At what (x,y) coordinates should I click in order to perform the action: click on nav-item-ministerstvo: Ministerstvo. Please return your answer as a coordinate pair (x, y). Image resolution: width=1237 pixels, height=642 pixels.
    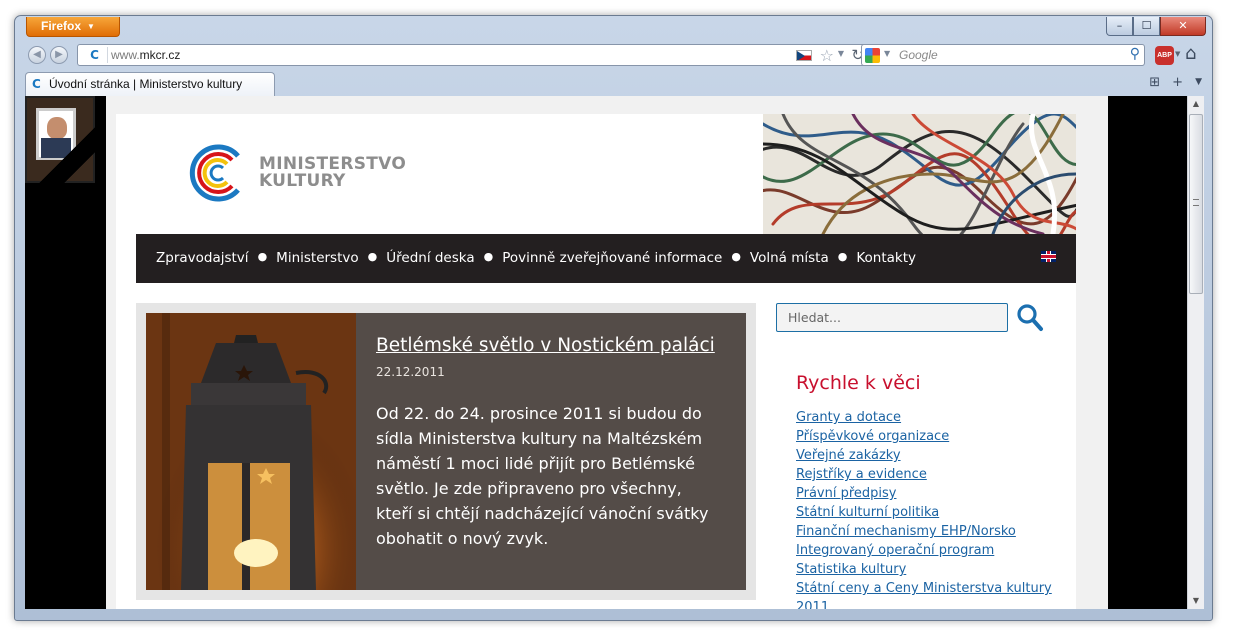
    Looking at the image, I should click on (317, 258).